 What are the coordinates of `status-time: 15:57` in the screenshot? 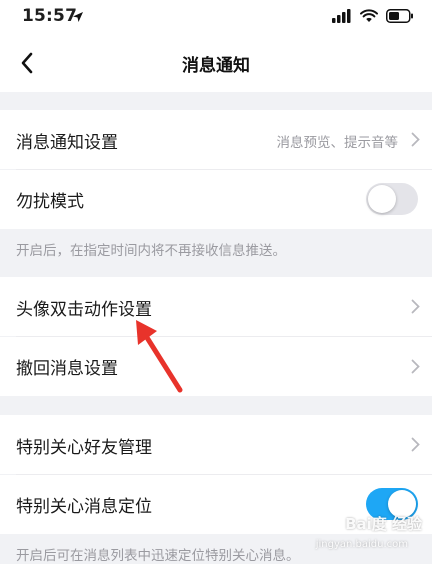 It's located at (50, 16).